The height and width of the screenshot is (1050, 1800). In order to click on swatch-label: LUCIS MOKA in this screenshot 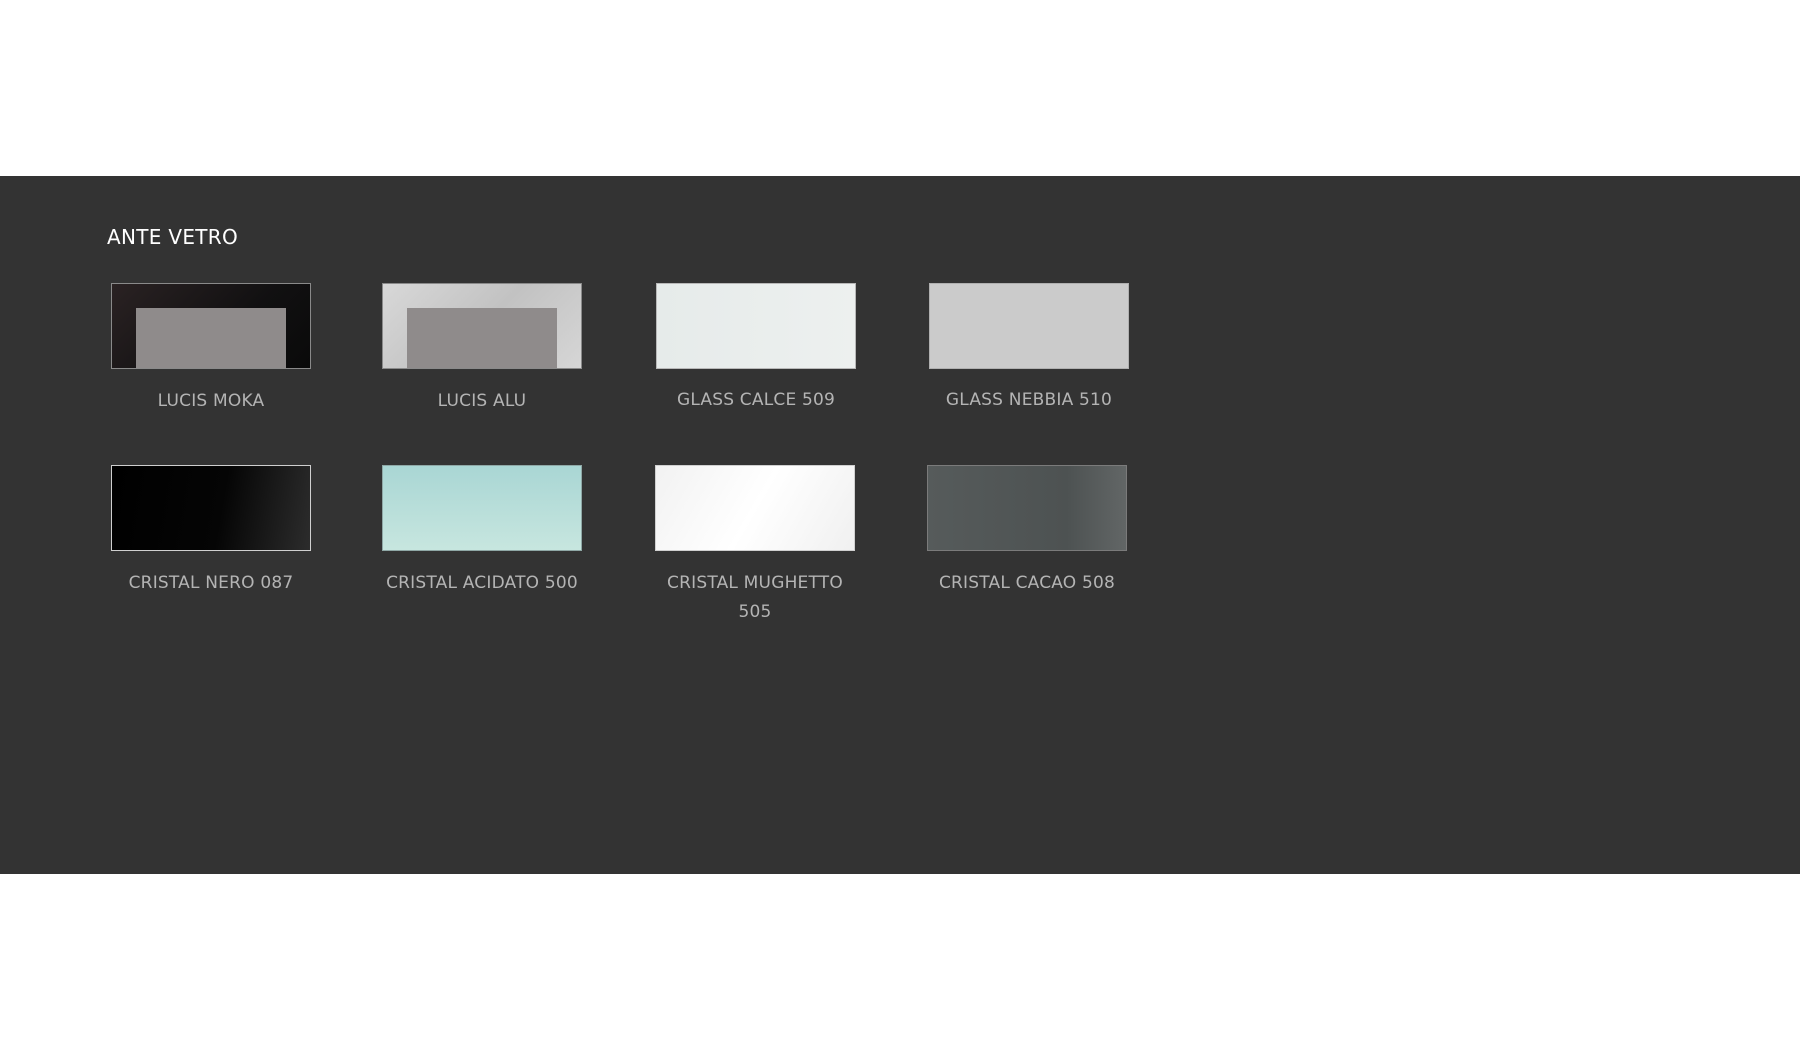, I will do `click(211, 401)`.